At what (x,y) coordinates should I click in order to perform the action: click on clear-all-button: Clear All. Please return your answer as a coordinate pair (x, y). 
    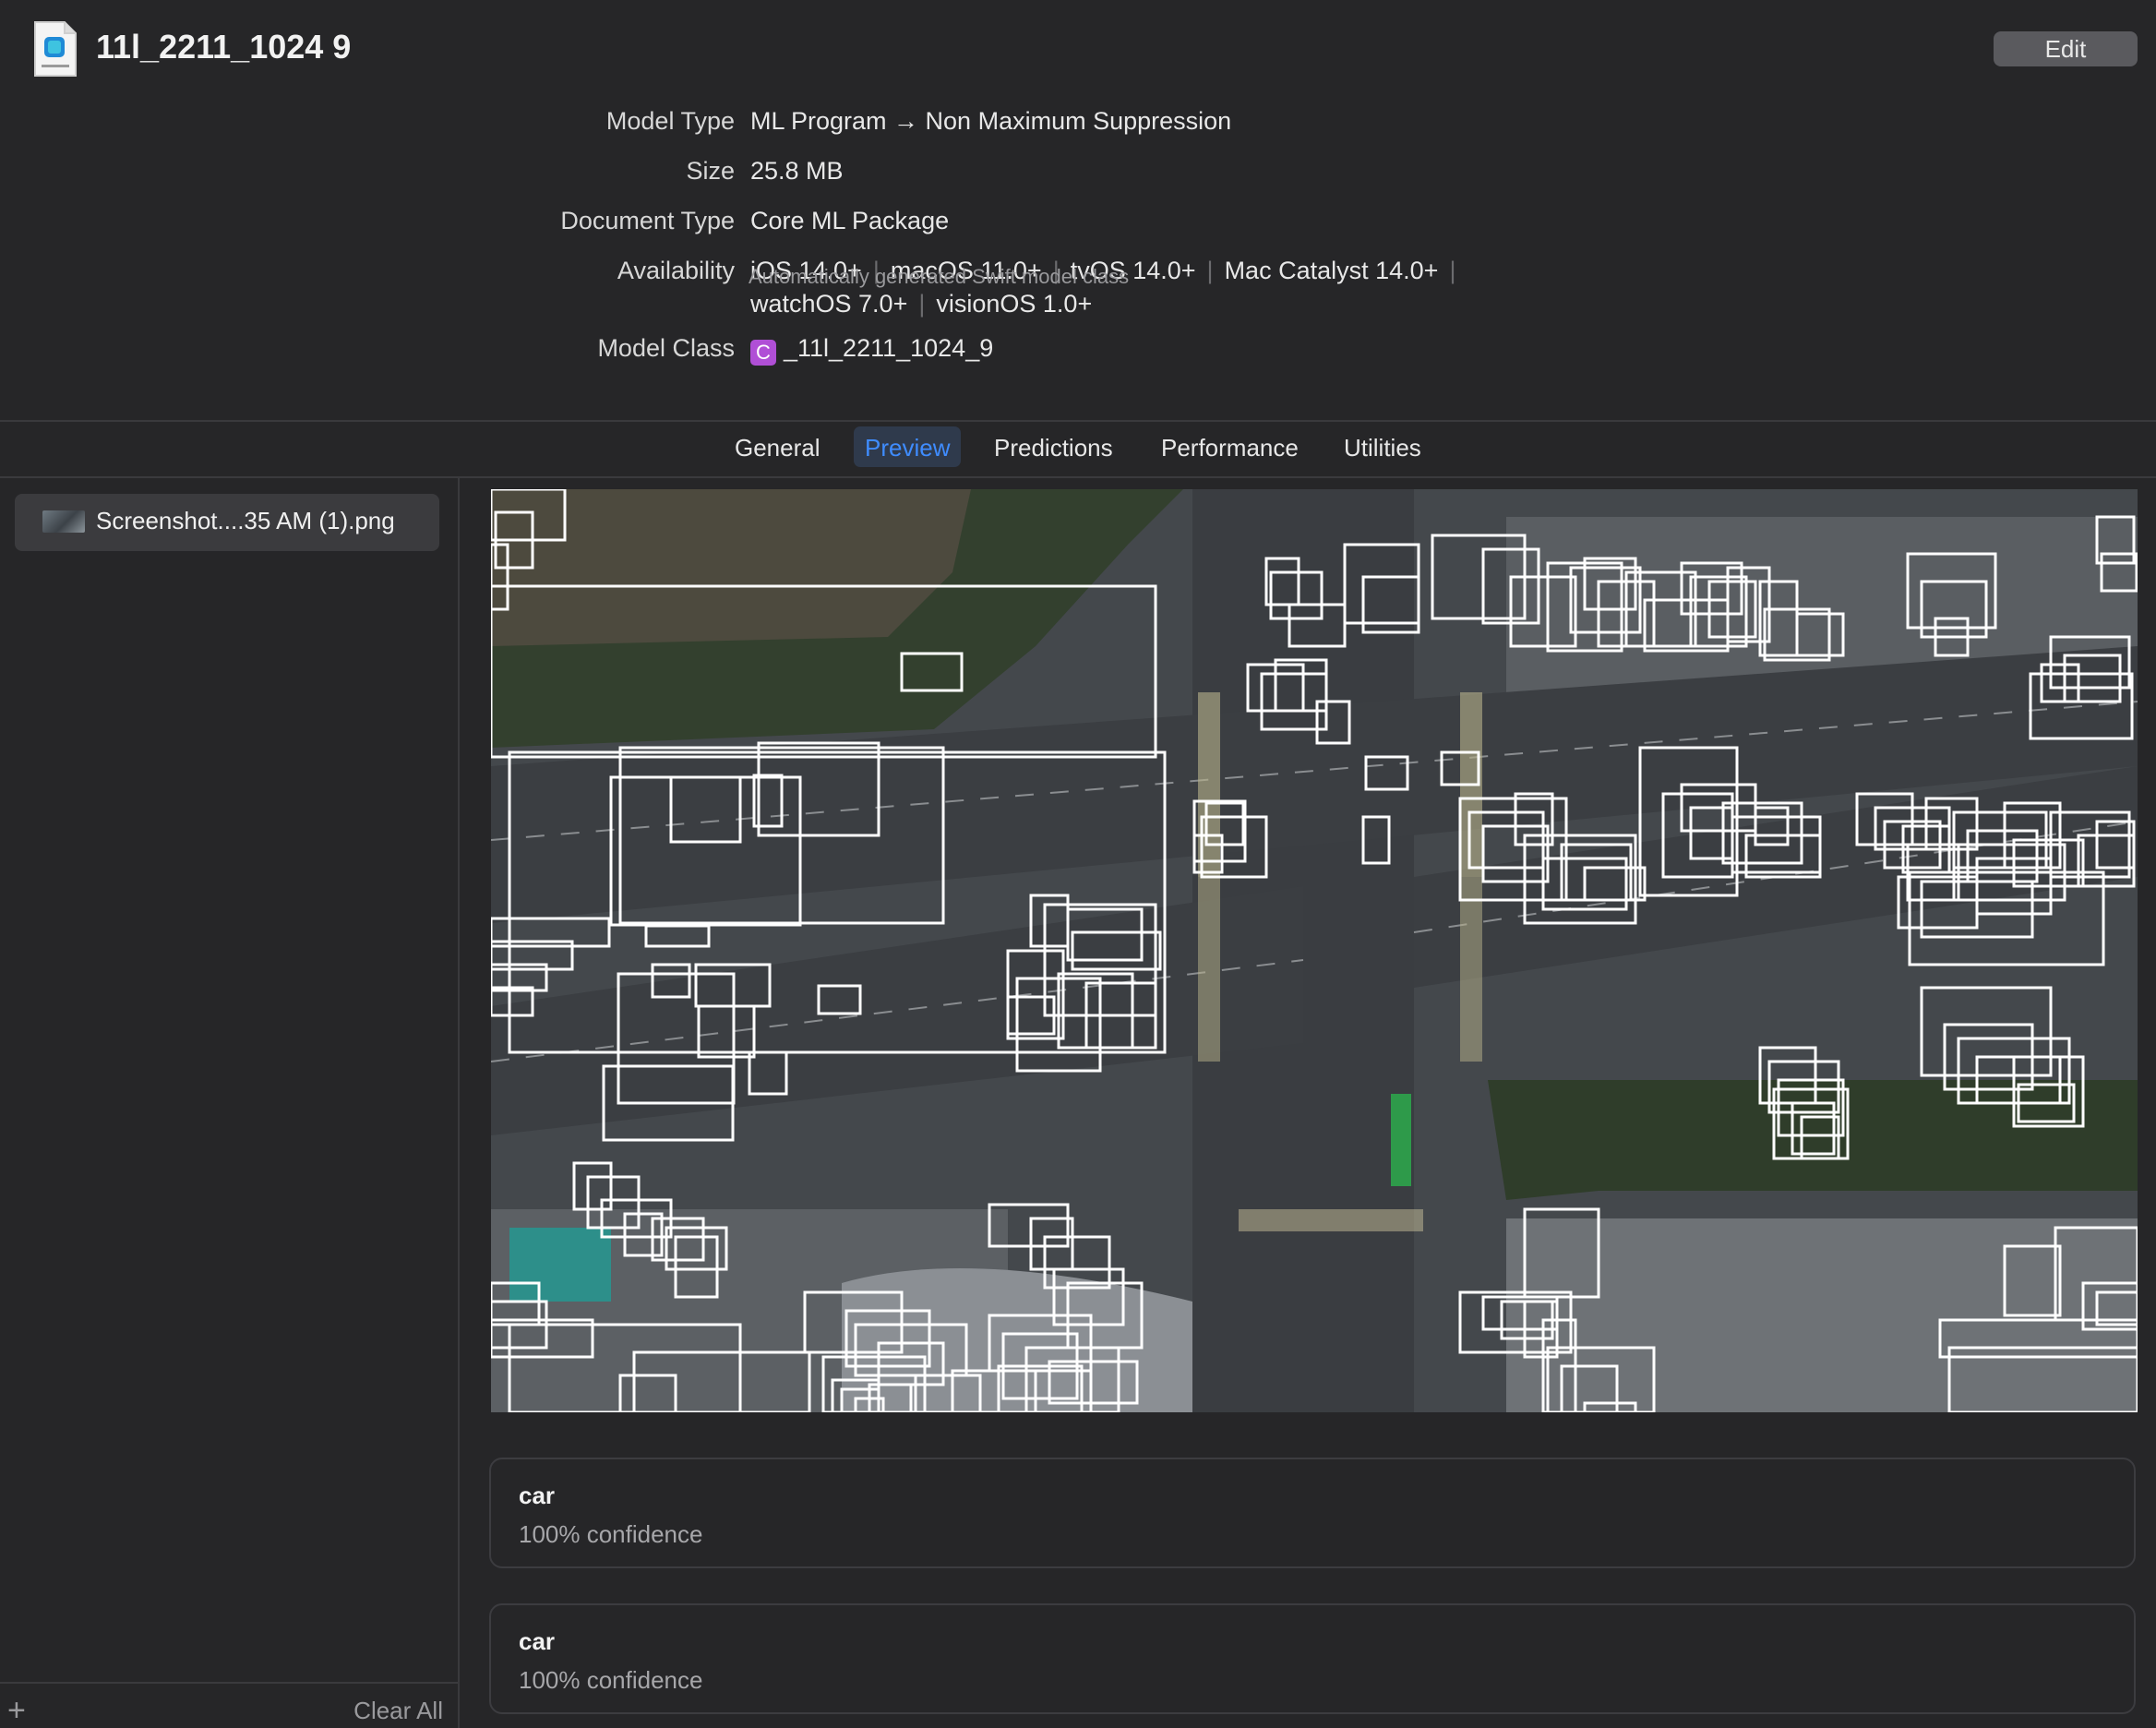
    Looking at the image, I should click on (398, 1711).